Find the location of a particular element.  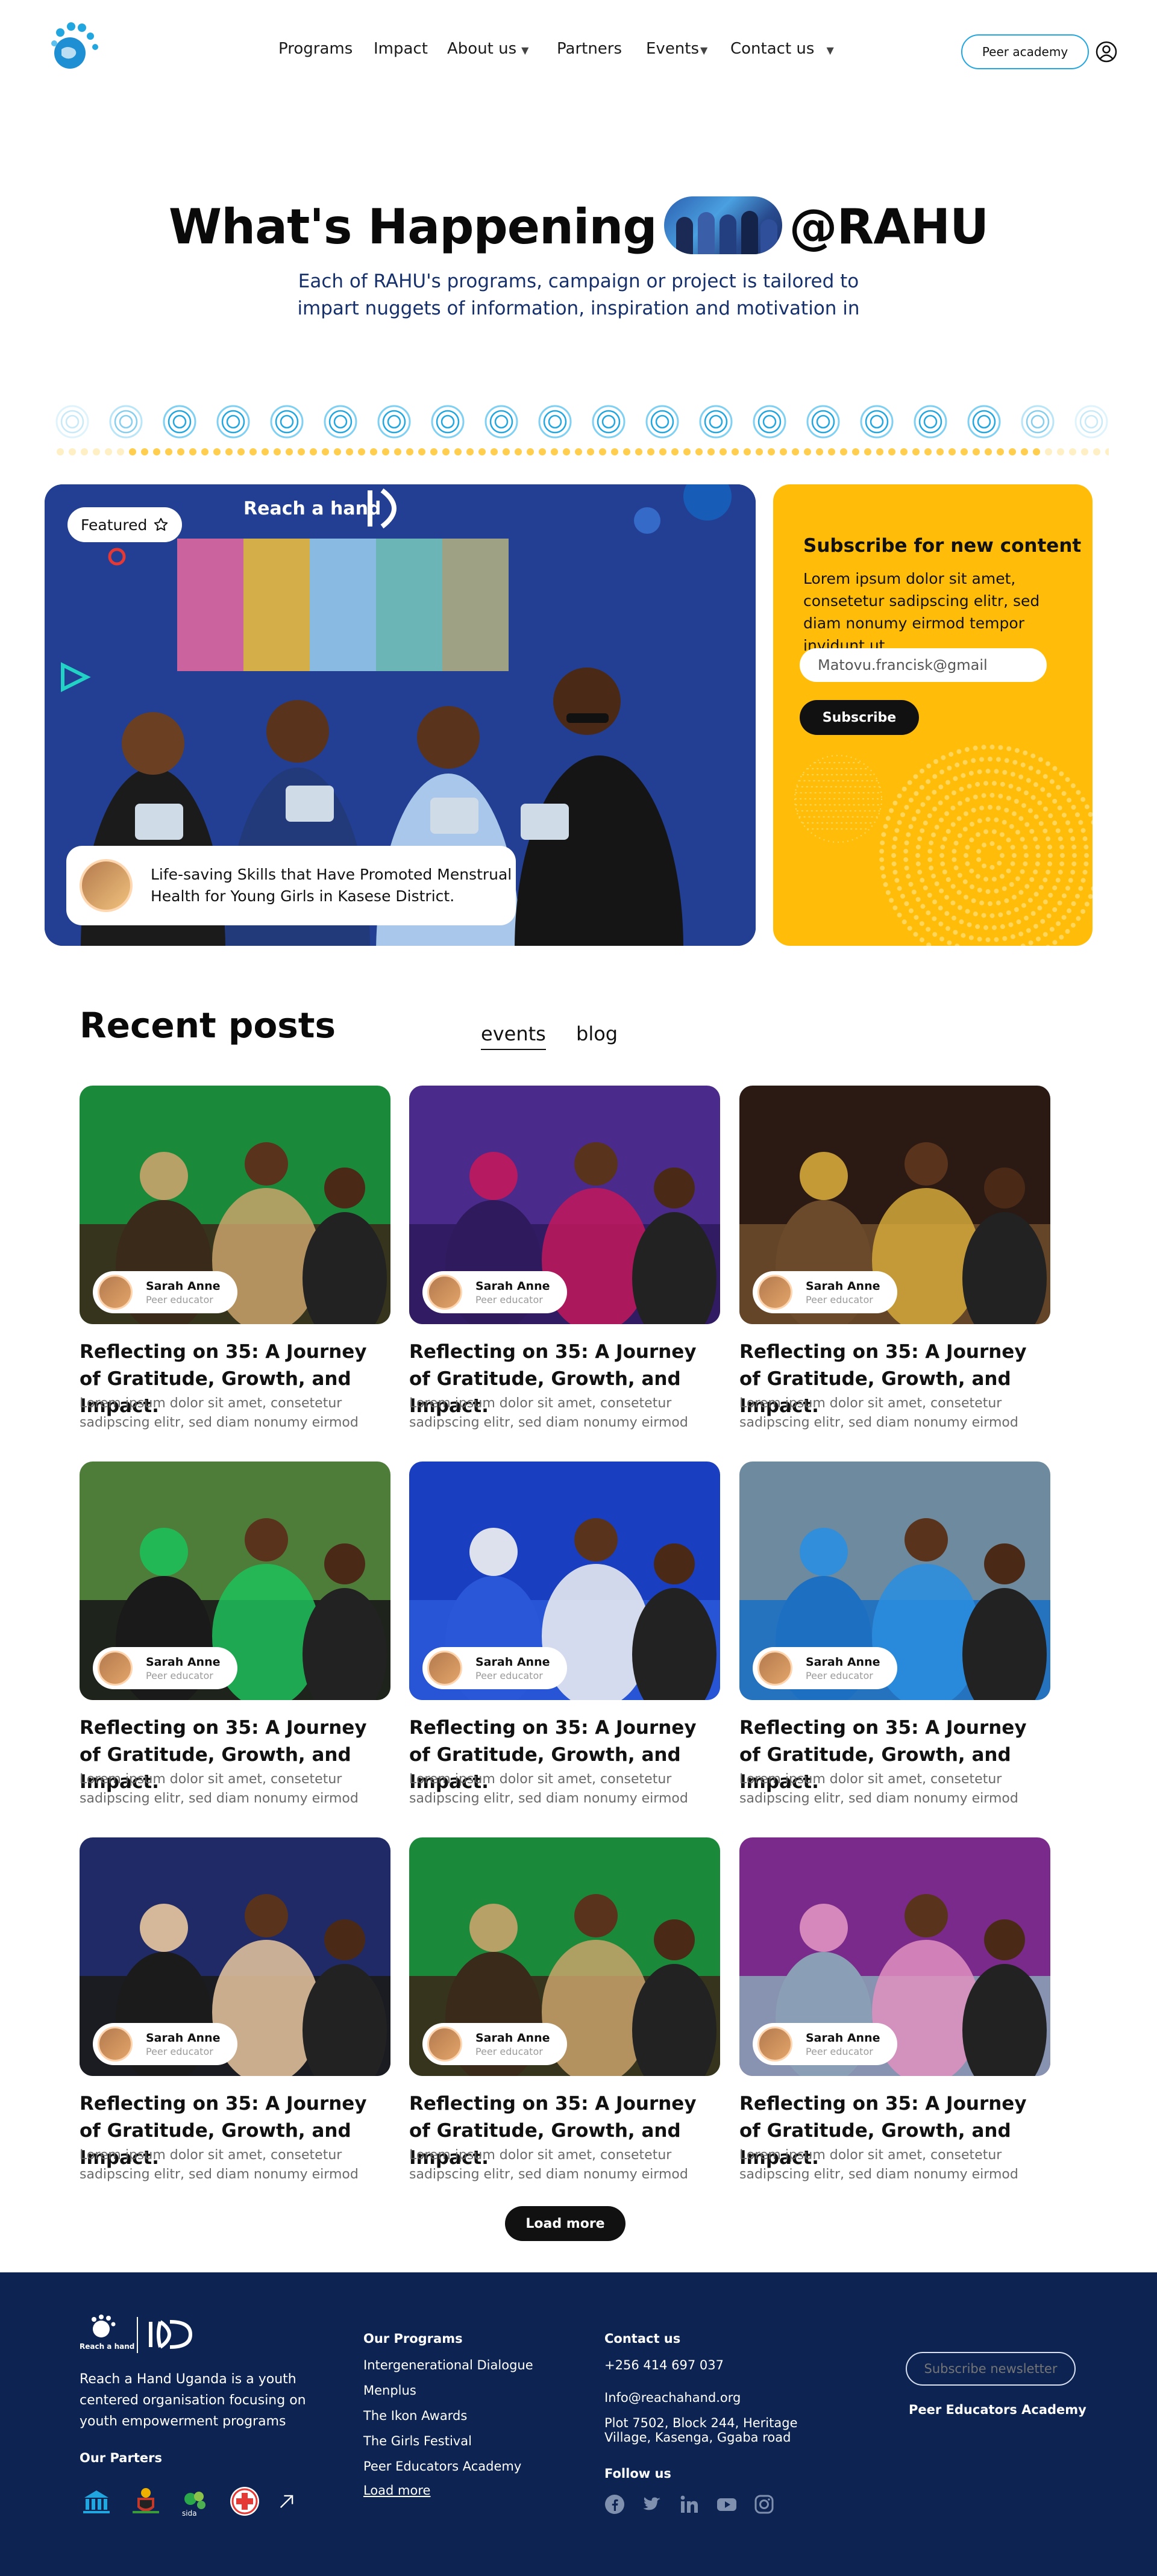

newsletter-input is located at coordinates (991, 2369).